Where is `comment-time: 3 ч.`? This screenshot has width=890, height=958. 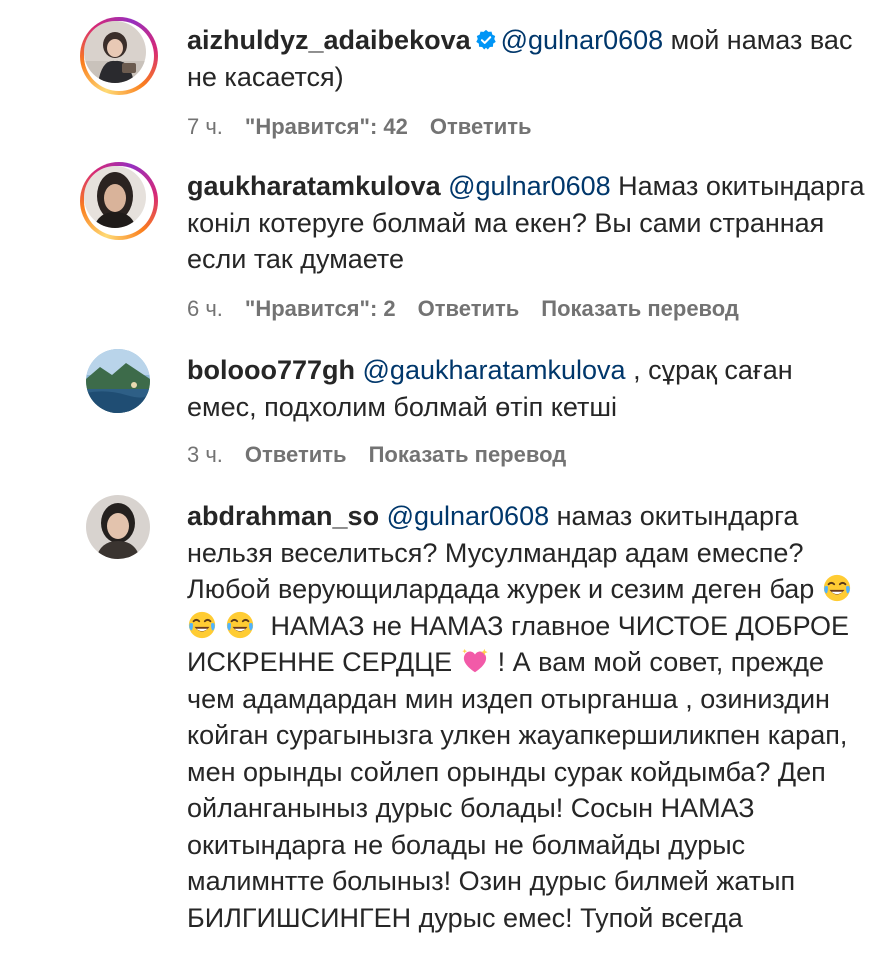 comment-time: 3 ч. is located at coordinates (205, 454).